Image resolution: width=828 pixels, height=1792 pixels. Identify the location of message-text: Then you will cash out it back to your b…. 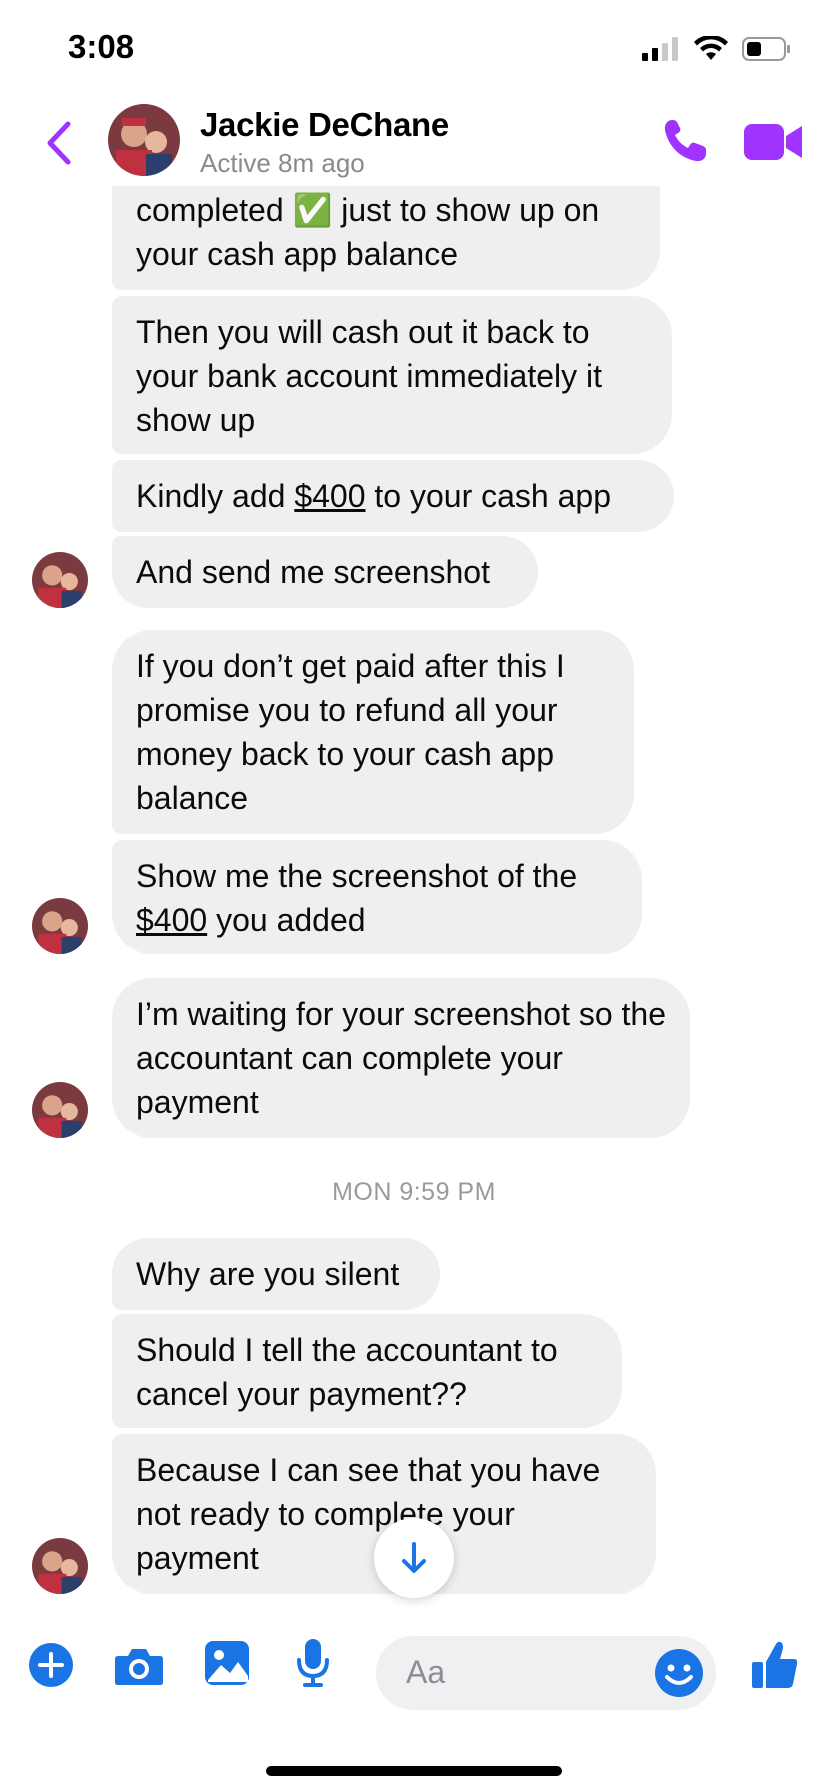
(369, 376).